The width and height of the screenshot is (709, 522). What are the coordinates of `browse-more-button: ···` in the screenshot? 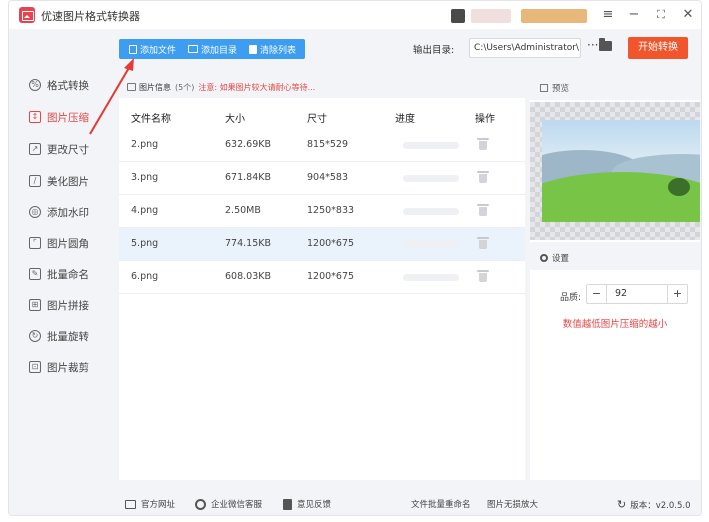 It's located at (592, 45).